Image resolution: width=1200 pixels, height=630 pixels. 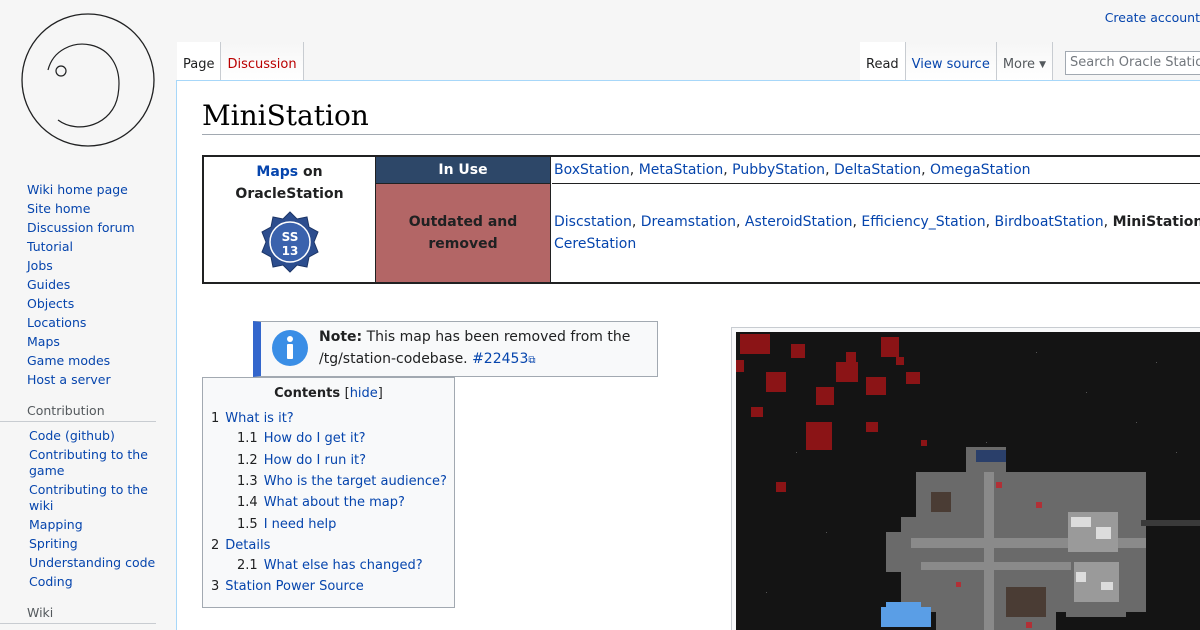 I want to click on toc-item: 3 Station Power Source, so click(x=287, y=586).